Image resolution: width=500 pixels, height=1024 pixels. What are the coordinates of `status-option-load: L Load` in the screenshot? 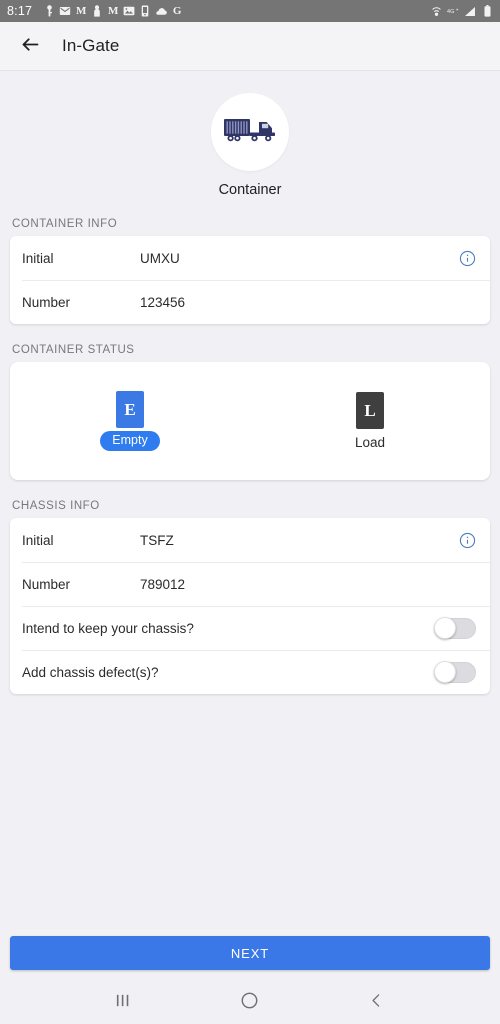 It's located at (370, 421).